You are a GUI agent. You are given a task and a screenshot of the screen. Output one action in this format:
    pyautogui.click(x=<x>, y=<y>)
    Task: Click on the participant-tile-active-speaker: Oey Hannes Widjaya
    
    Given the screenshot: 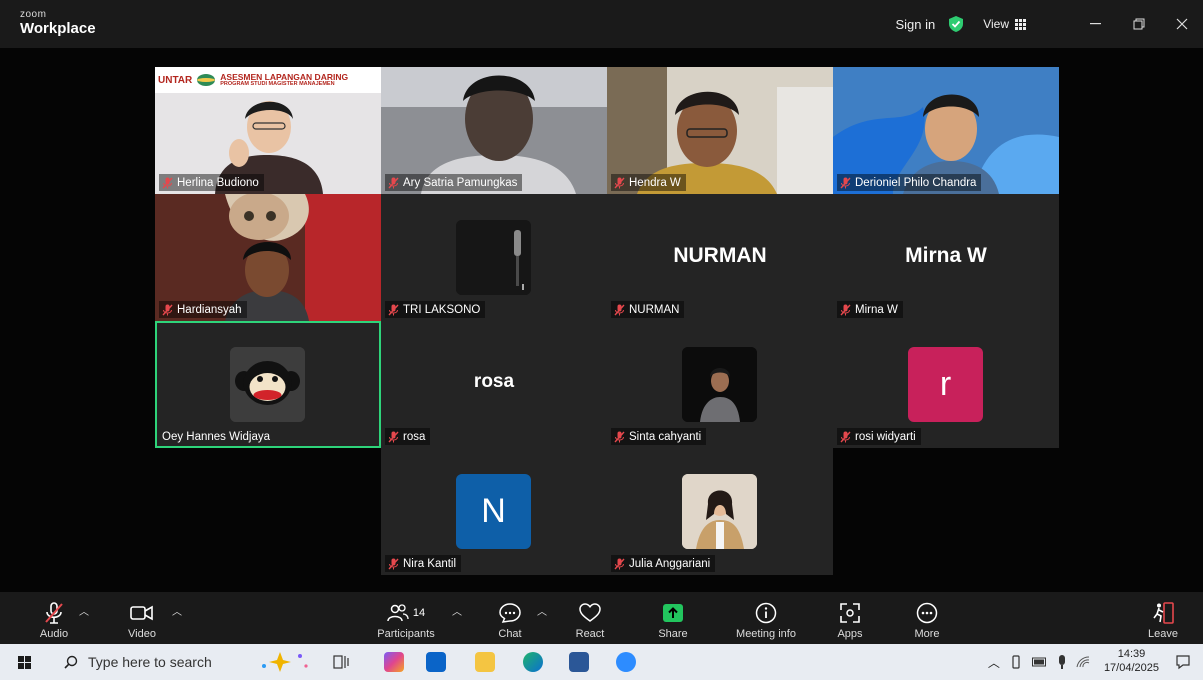 What is the action you would take?
    pyautogui.click(x=268, y=384)
    